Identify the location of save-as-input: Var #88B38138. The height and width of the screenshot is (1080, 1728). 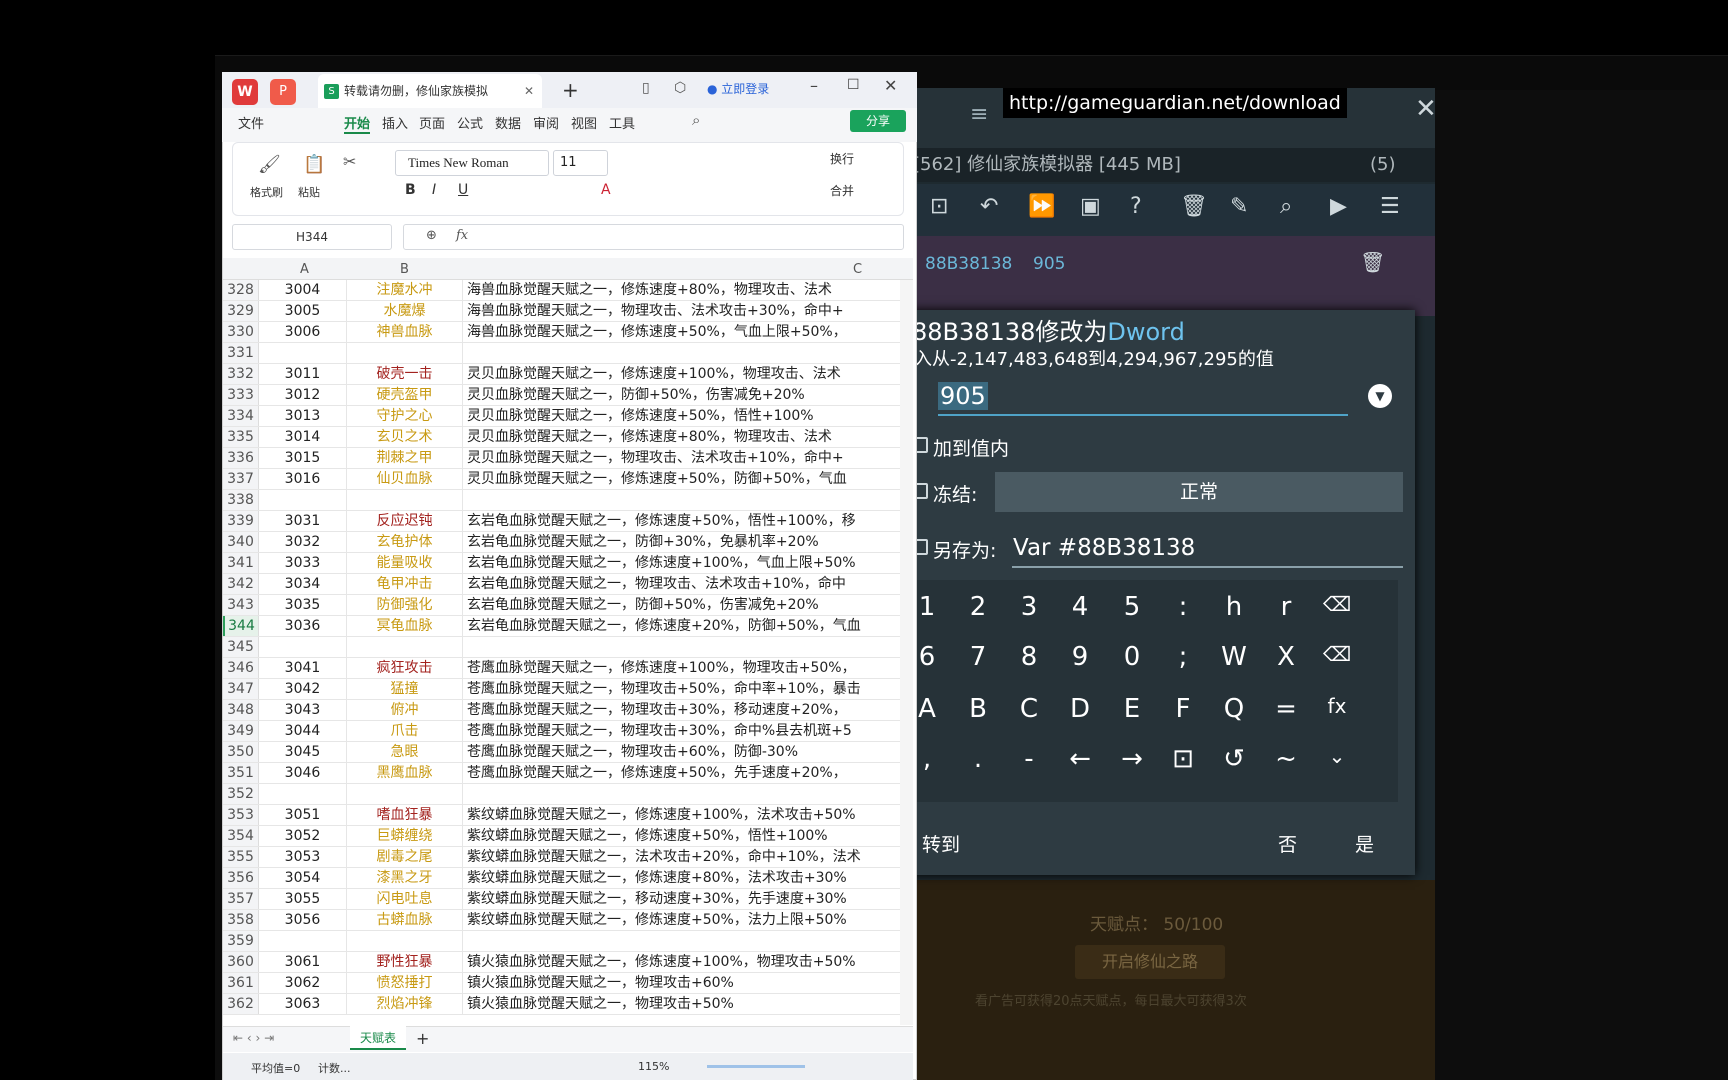
(1207, 548).